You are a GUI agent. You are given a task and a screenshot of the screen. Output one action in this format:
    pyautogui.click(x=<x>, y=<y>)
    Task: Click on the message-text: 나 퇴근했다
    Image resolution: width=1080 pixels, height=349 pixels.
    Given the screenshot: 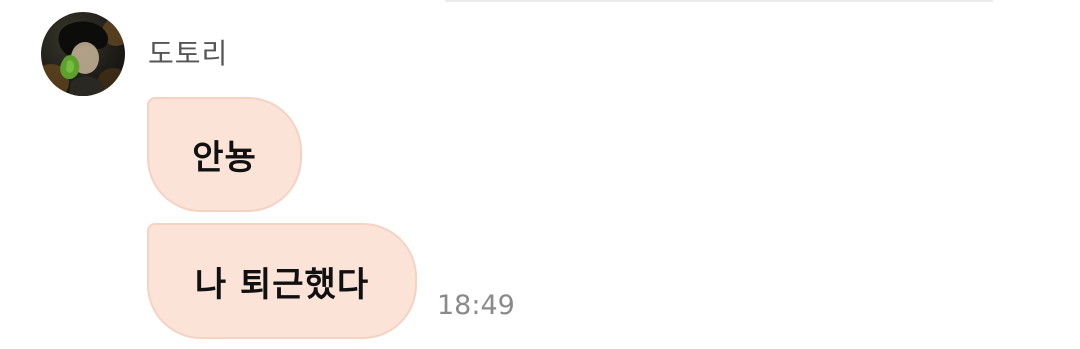 What is the action you would take?
    pyautogui.click(x=282, y=284)
    